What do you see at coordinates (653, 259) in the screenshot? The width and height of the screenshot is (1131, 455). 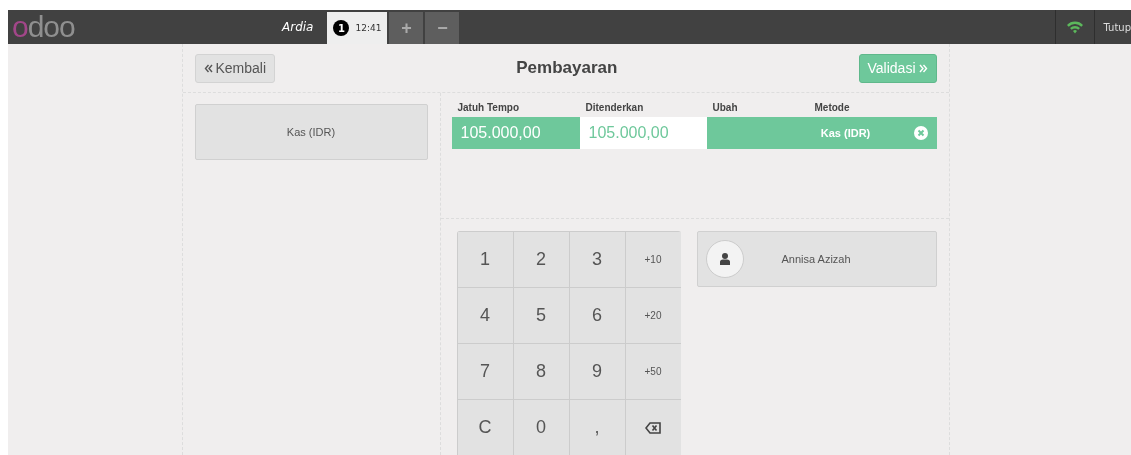 I see `numpad-key: +10` at bounding box center [653, 259].